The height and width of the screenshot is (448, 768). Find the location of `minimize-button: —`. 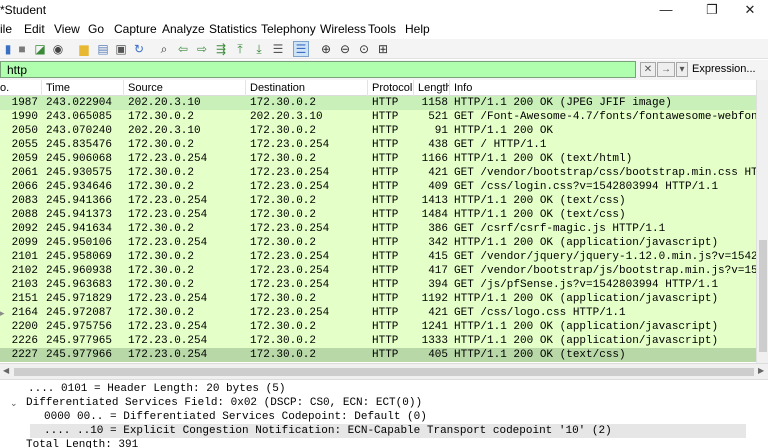

minimize-button: — is located at coordinates (666, 10).